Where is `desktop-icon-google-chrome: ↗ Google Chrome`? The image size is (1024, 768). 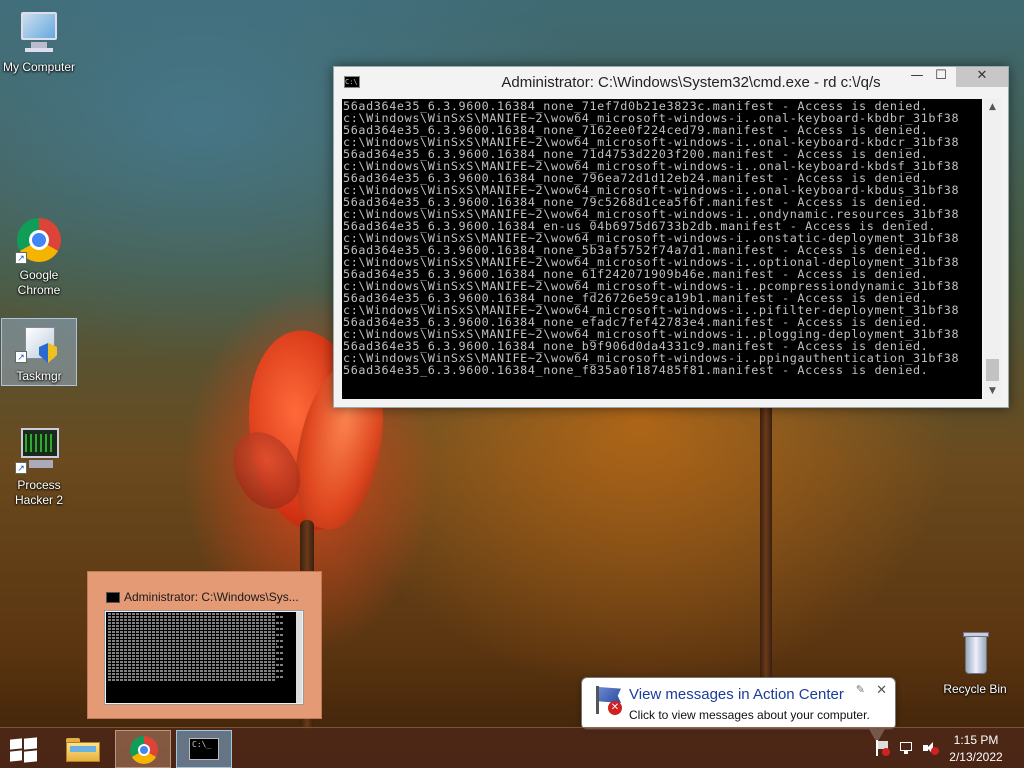 desktop-icon-google-chrome: ↗ Google Chrome is located at coordinates (39, 257).